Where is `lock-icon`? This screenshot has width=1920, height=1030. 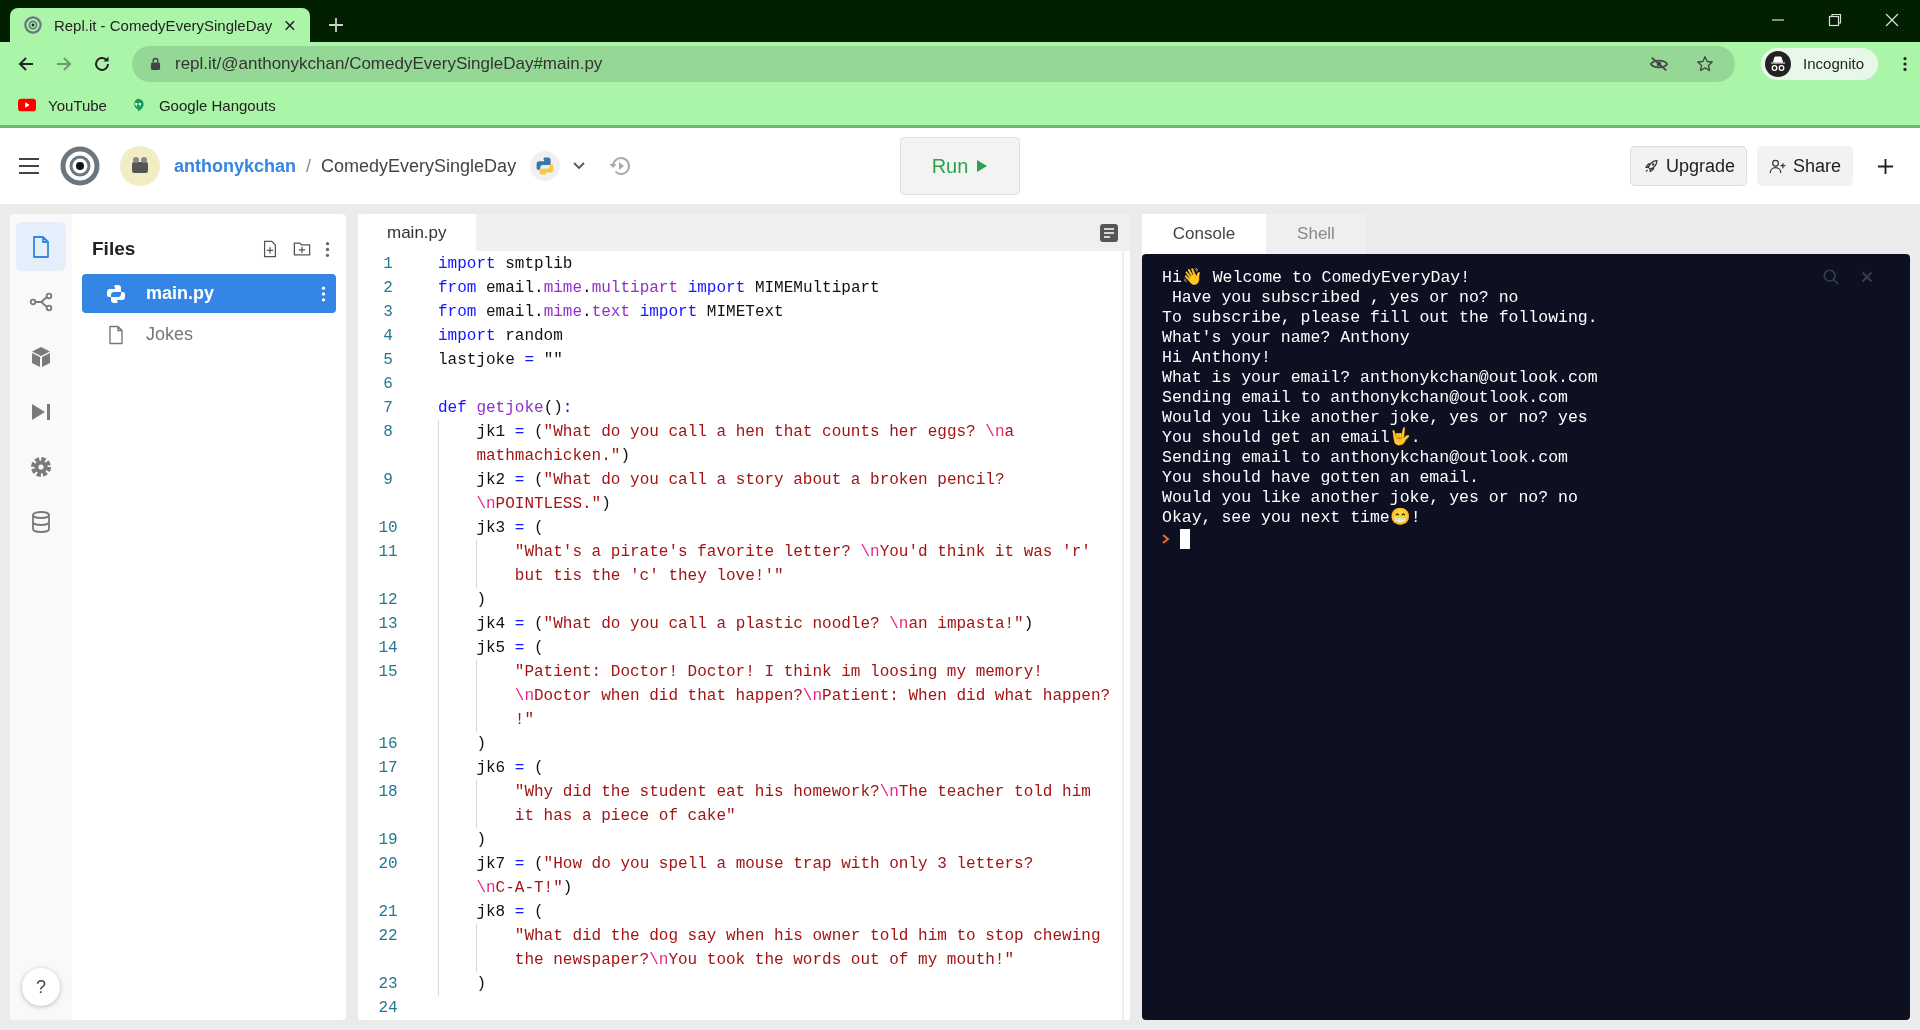 lock-icon is located at coordinates (155, 63).